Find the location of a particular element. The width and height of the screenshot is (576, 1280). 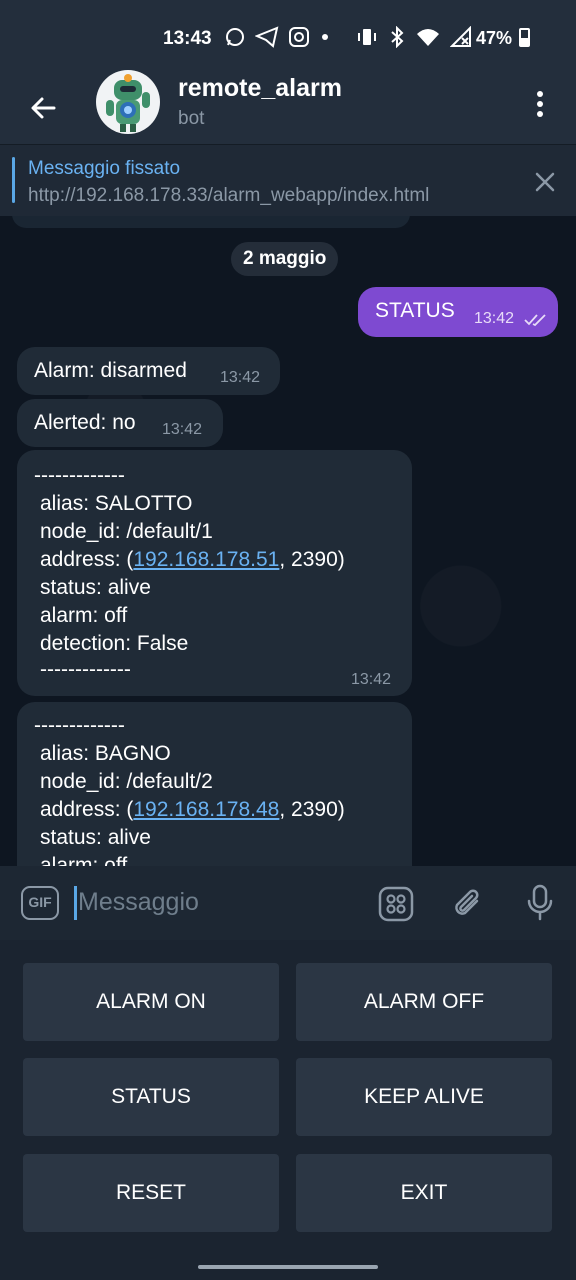

gif-label: GIF is located at coordinates (40, 902).